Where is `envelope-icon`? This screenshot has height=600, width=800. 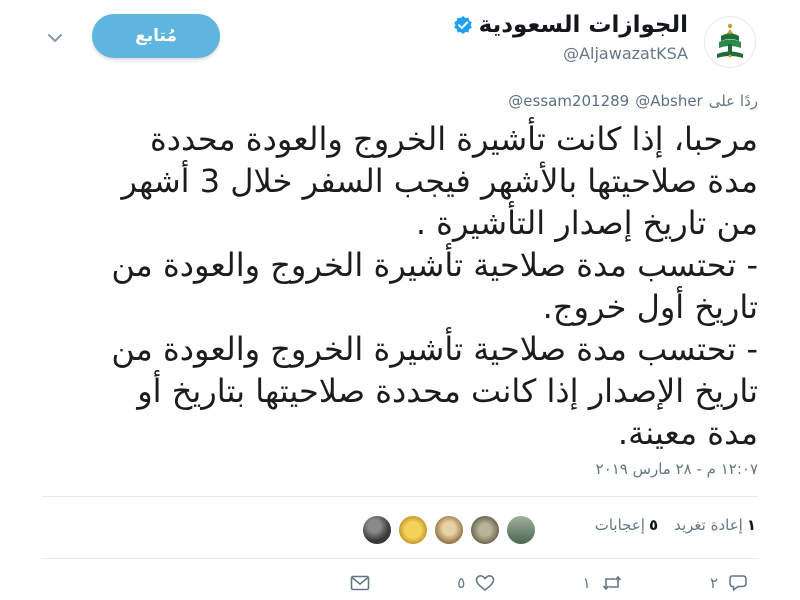
envelope-icon is located at coordinates (360, 583).